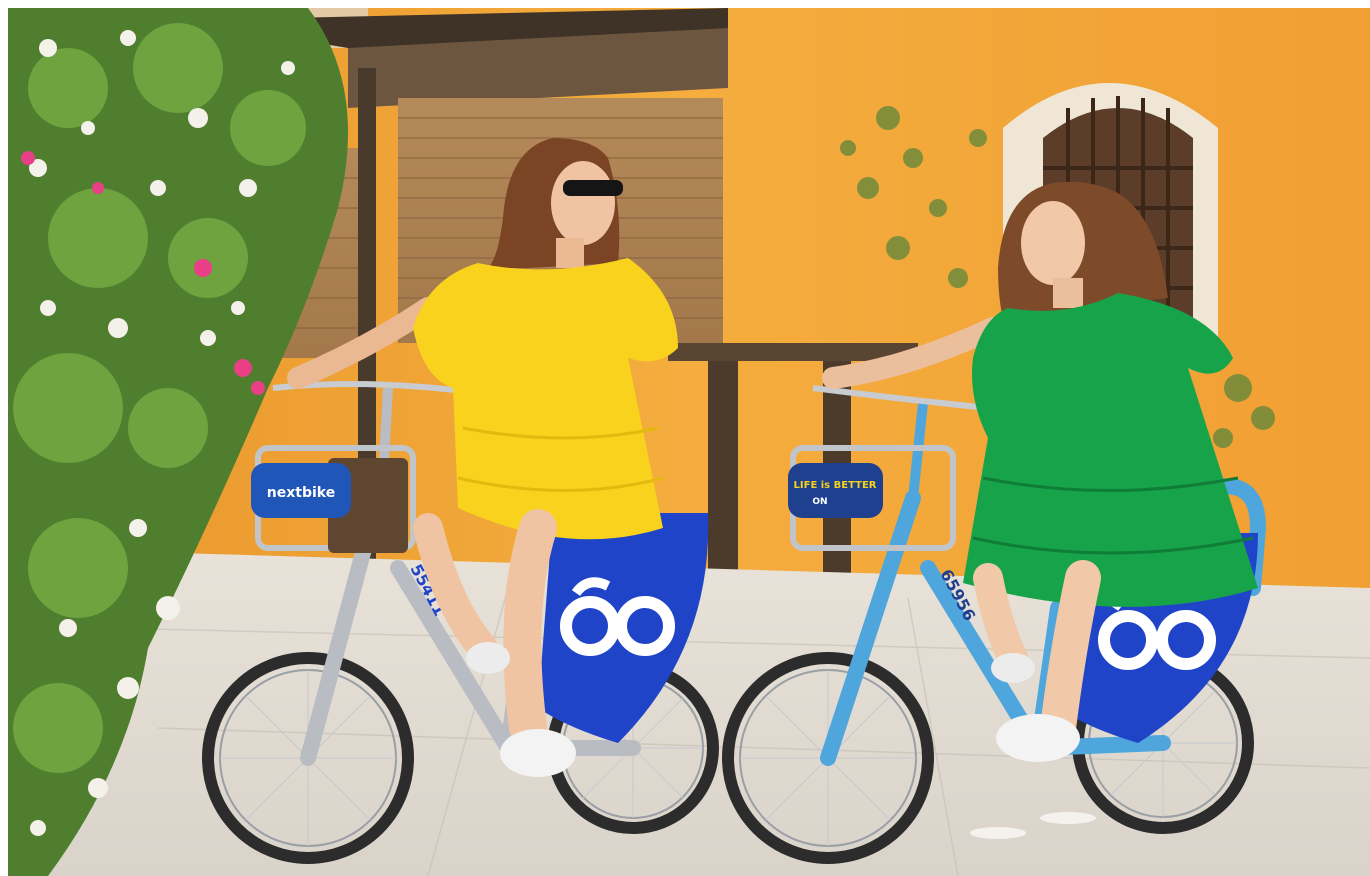 The width and height of the screenshot is (1370, 876). What do you see at coordinates (301, 493) in the screenshot?
I see `nextbike-sign-text: nextbike` at bounding box center [301, 493].